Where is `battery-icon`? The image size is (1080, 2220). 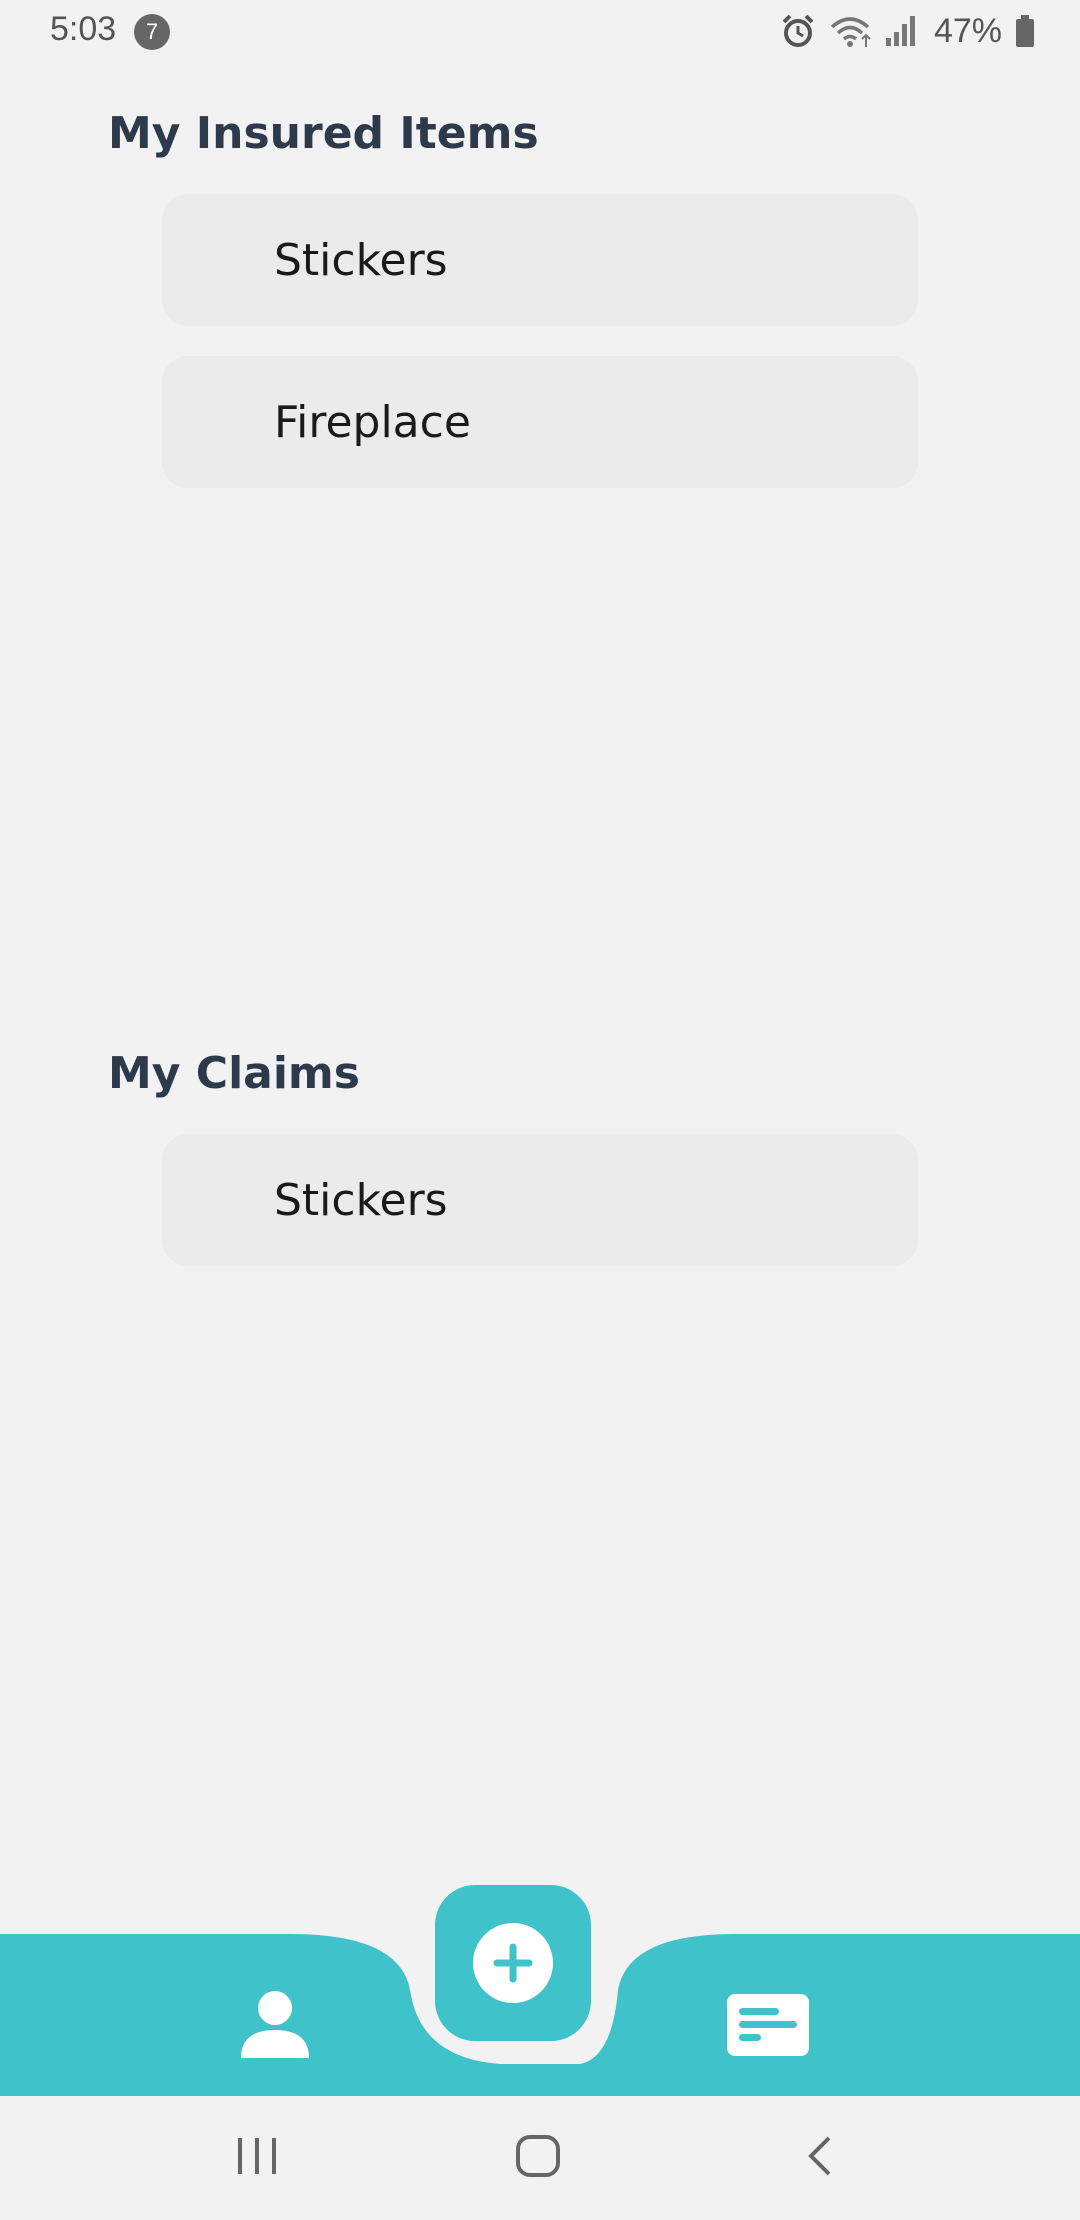
battery-icon is located at coordinates (1025, 31).